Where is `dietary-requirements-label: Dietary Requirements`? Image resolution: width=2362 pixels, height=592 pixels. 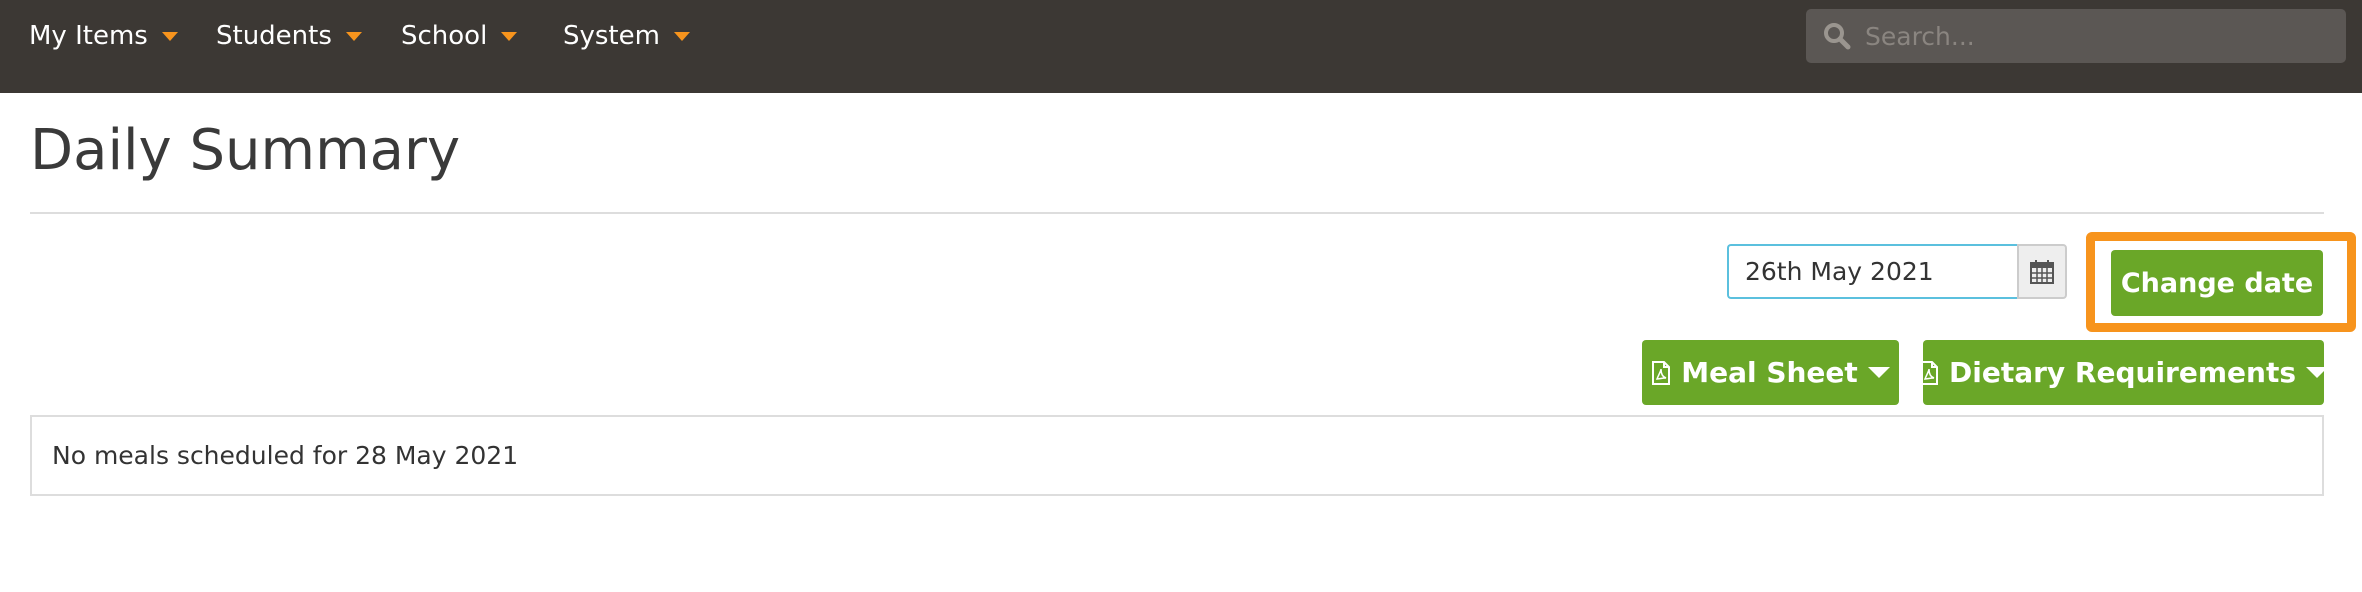
dietary-requirements-label: Dietary Requirements is located at coordinates (2122, 372).